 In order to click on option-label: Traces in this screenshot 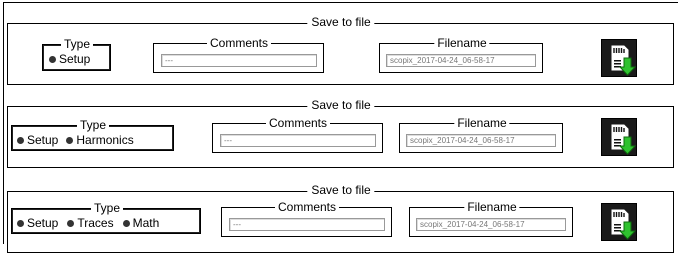, I will do `click(95, 223)`.